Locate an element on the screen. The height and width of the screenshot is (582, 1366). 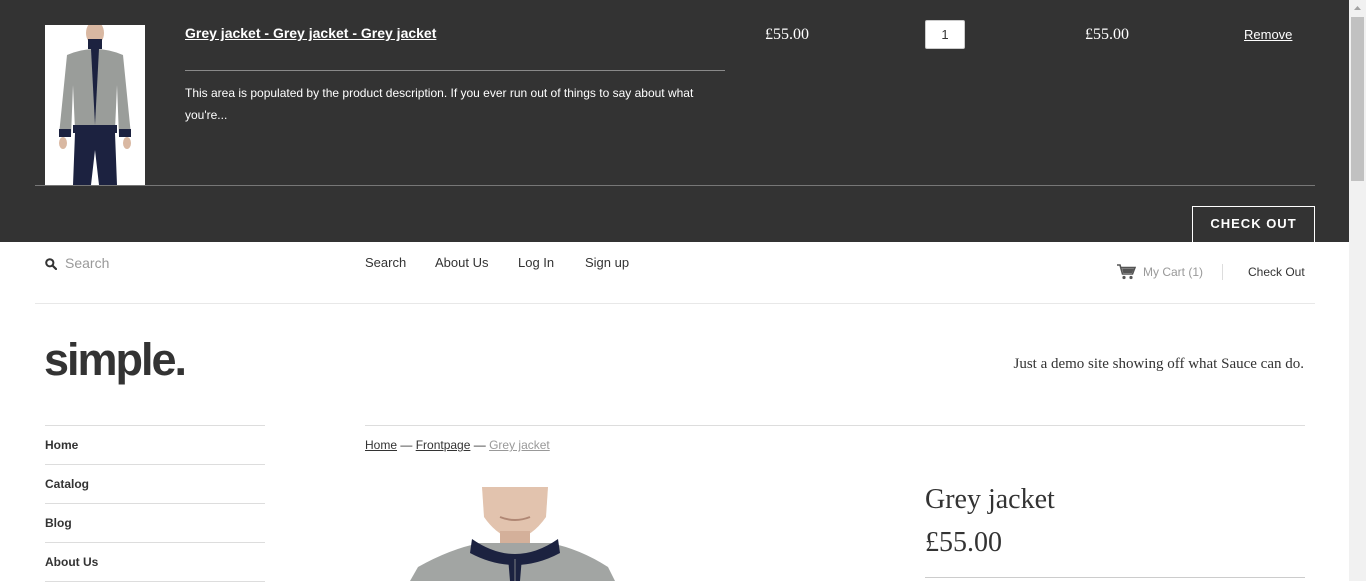
cart-item-title-link: Grey jacket - Grey jacket - Grey jacket is located at coordinates (310, 33).